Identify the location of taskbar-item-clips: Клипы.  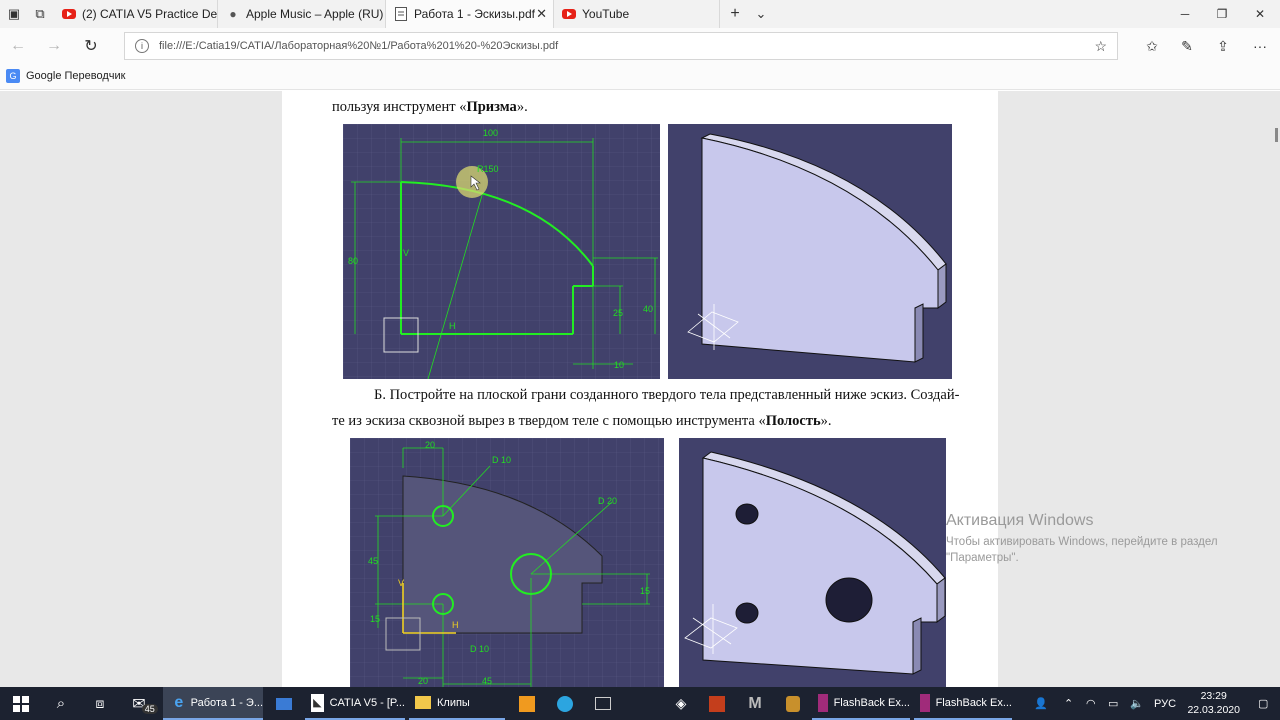
(457, 703).